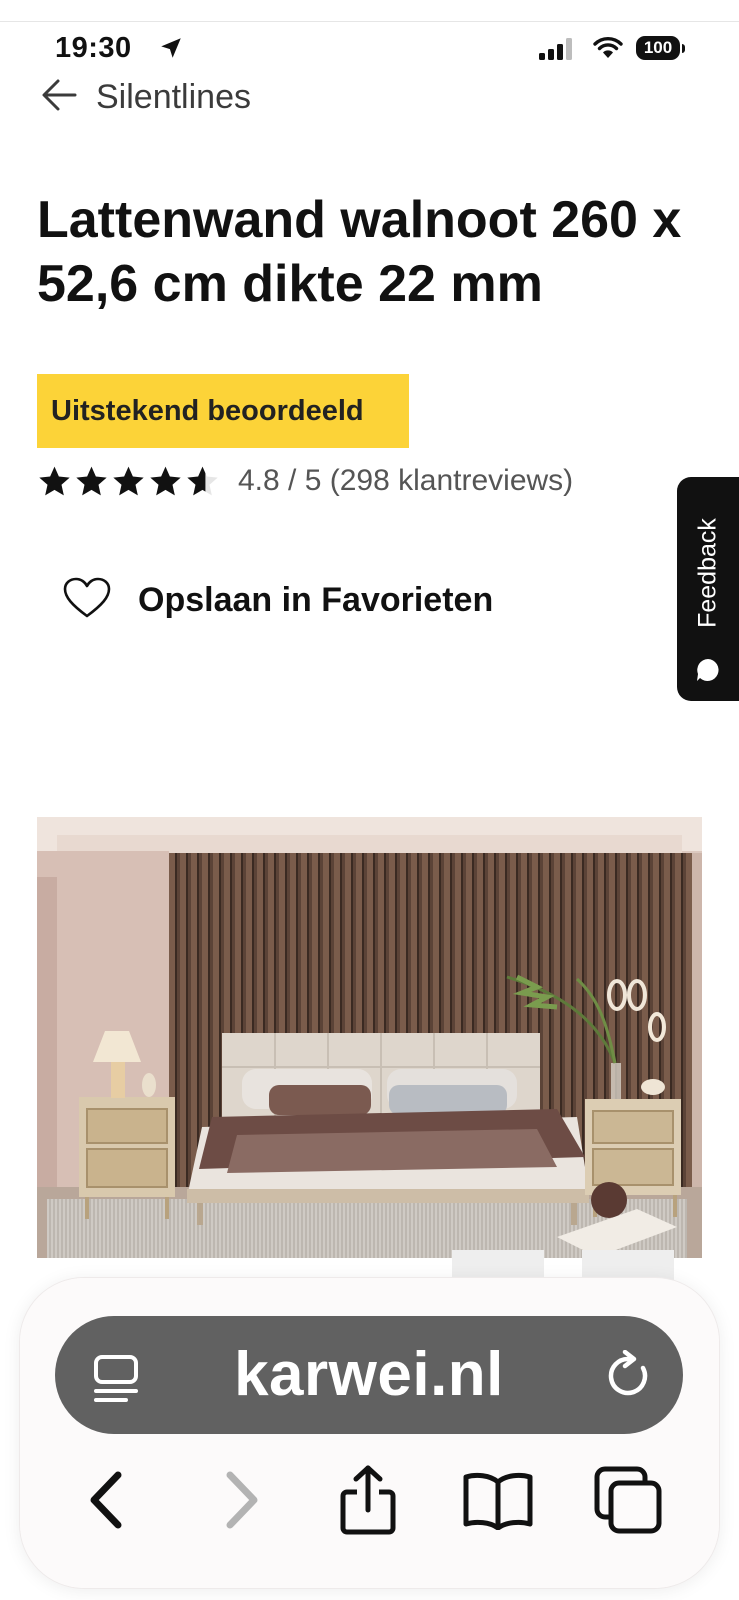  I want to click on url-text: karwei.nl, so click(369, 1374).